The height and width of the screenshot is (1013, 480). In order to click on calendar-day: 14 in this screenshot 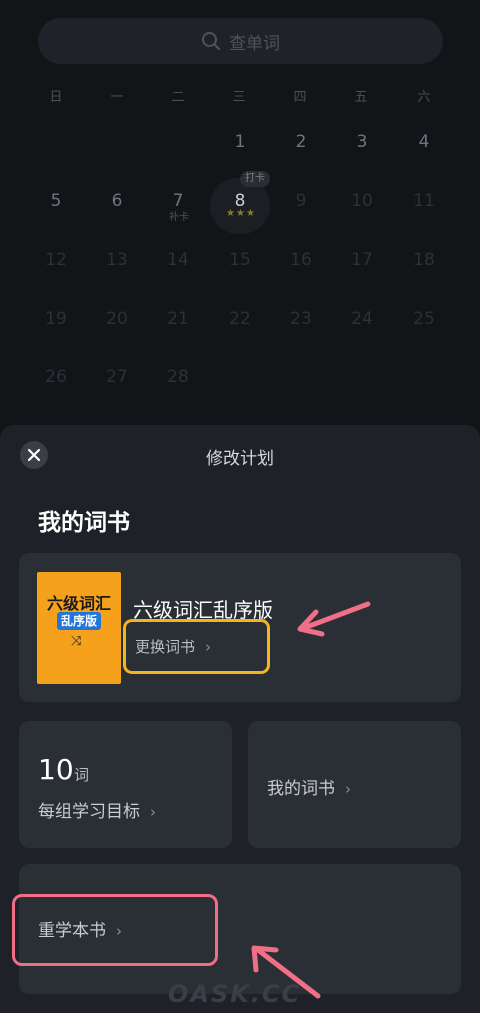, I will do `click(178, 260)`.